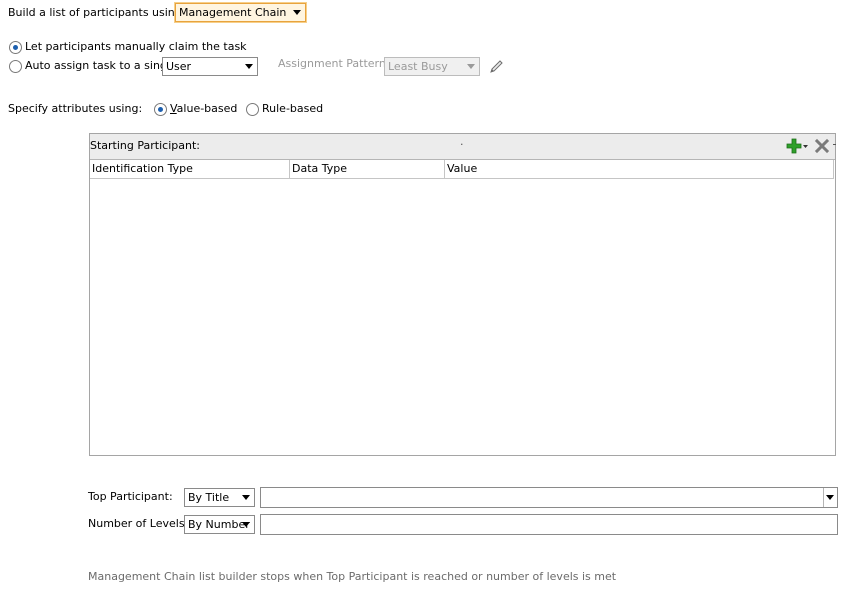 The image size is (859, 604). What do you see at coordinates (190, 169) in the screenshot?
I see `column-identification-type: Identification Type` at bounding box center [190, 169].